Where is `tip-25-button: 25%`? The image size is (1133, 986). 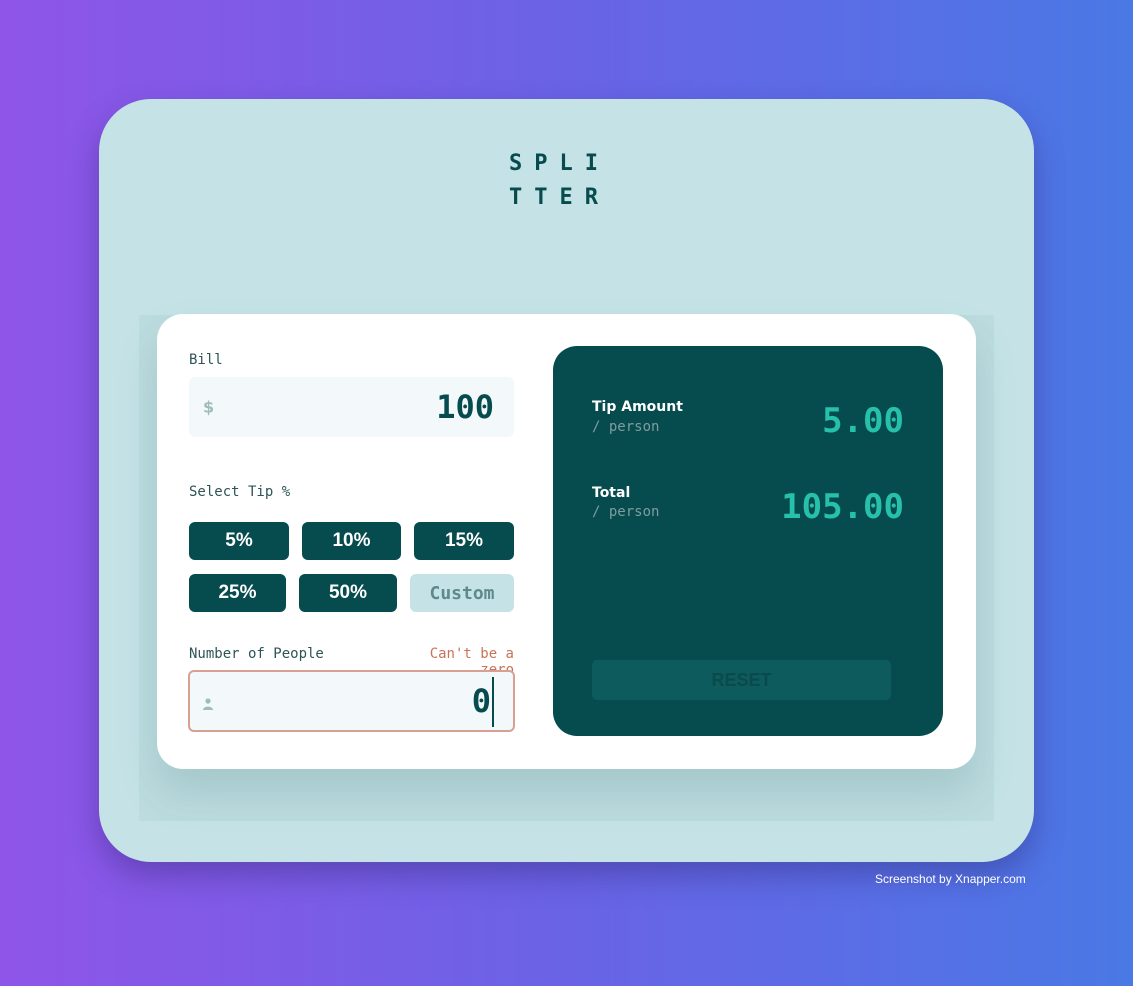
tip-25-button: 25% is located at coordinates (237, 593).